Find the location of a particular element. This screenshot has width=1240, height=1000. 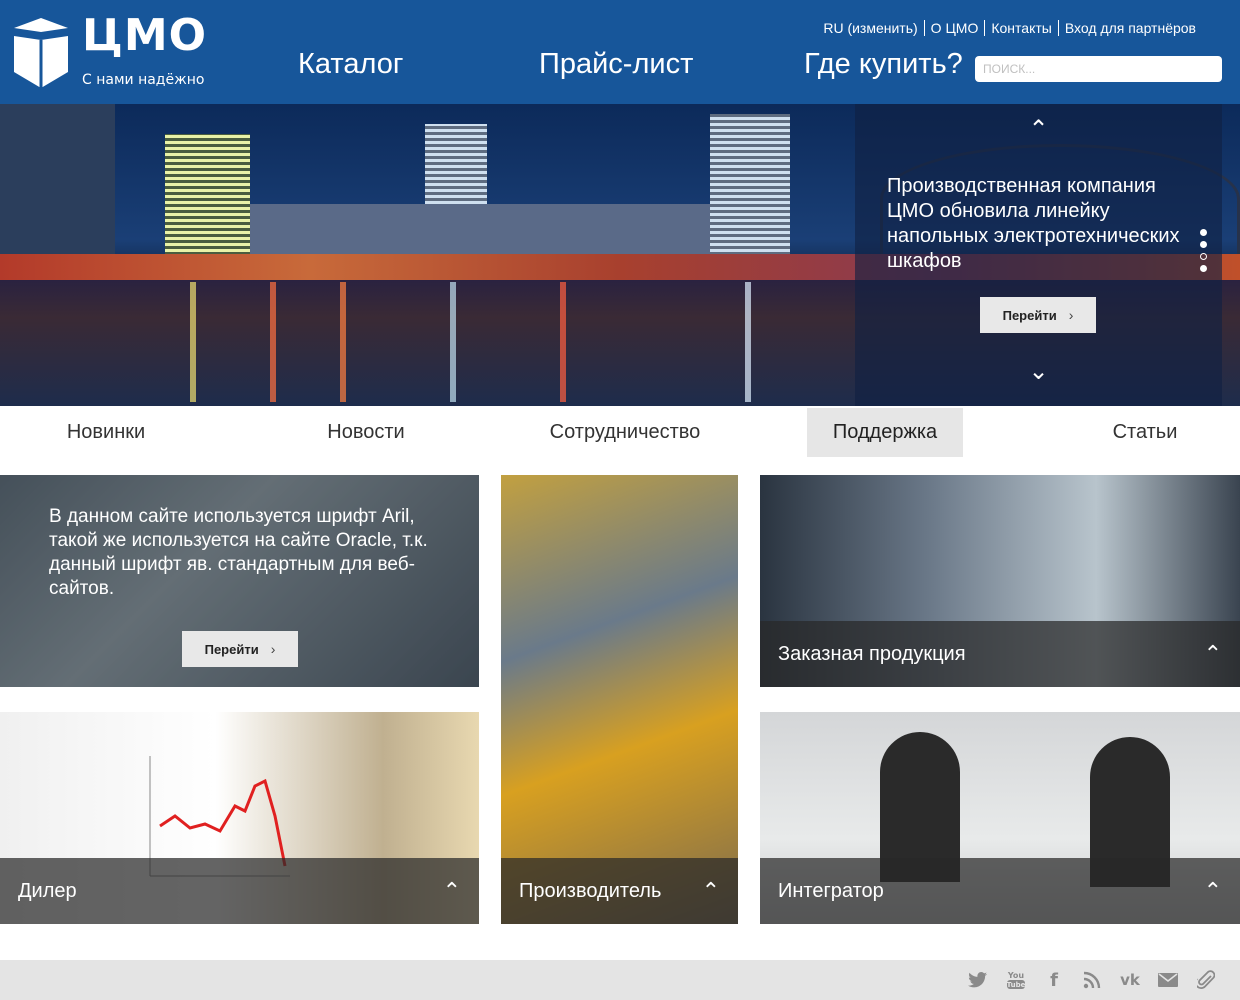

twitter-icon is located at coordinates (978, 980).